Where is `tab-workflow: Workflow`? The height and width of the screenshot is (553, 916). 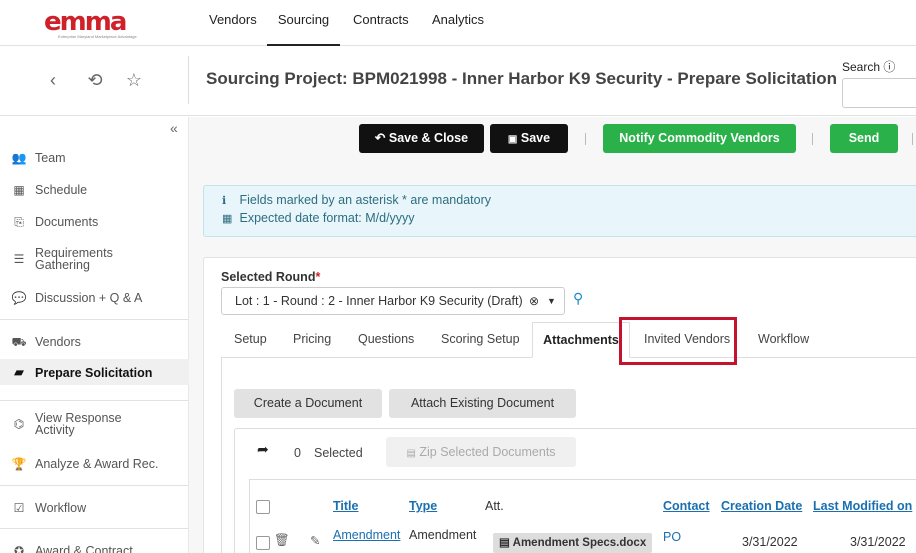 tab-workflow: Workflow is located at coordinates (783, 340).